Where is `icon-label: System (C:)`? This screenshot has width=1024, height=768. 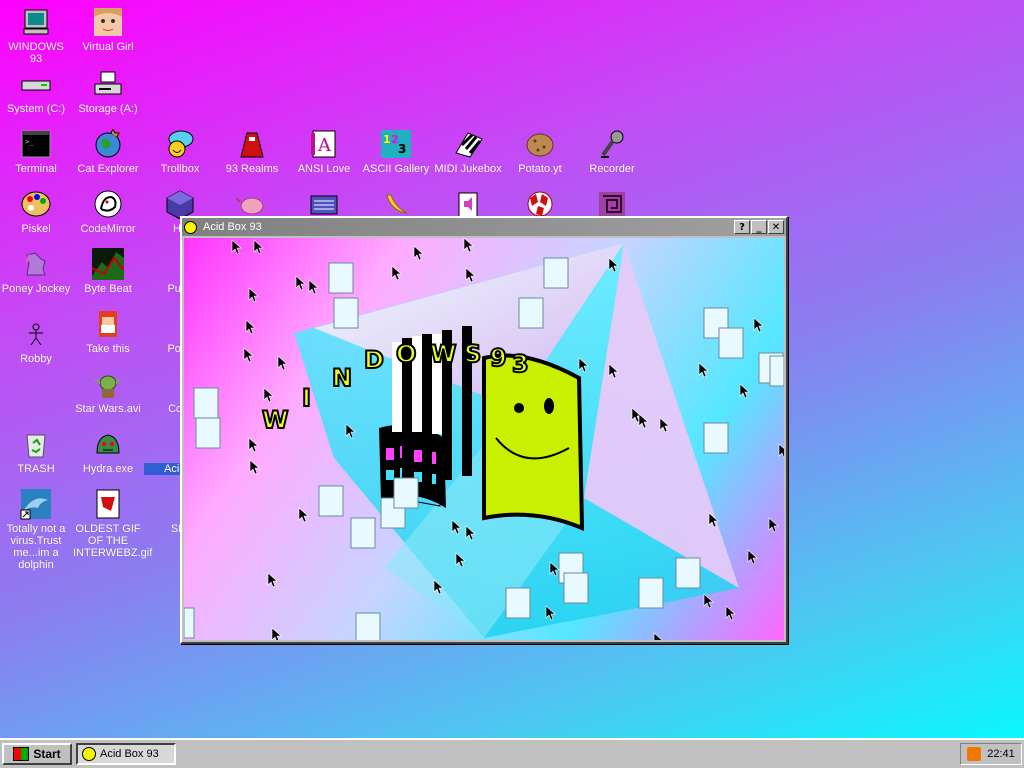 icon-label: System (C:) is located at coordinates (36, 109).